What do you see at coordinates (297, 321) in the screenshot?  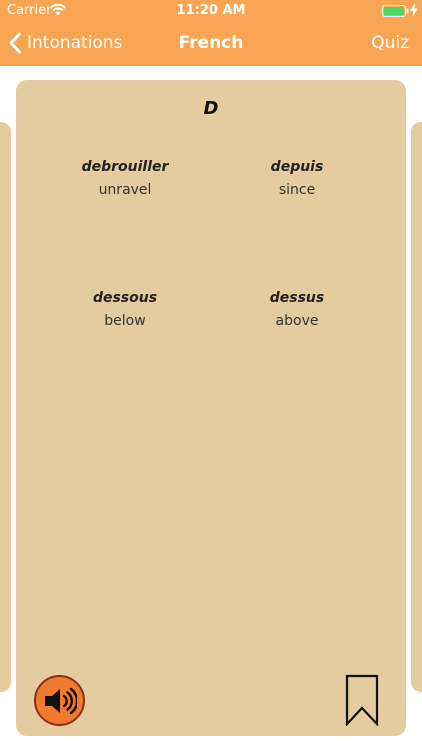 I see `word-meaning: above` at bounding box center [297, 321].